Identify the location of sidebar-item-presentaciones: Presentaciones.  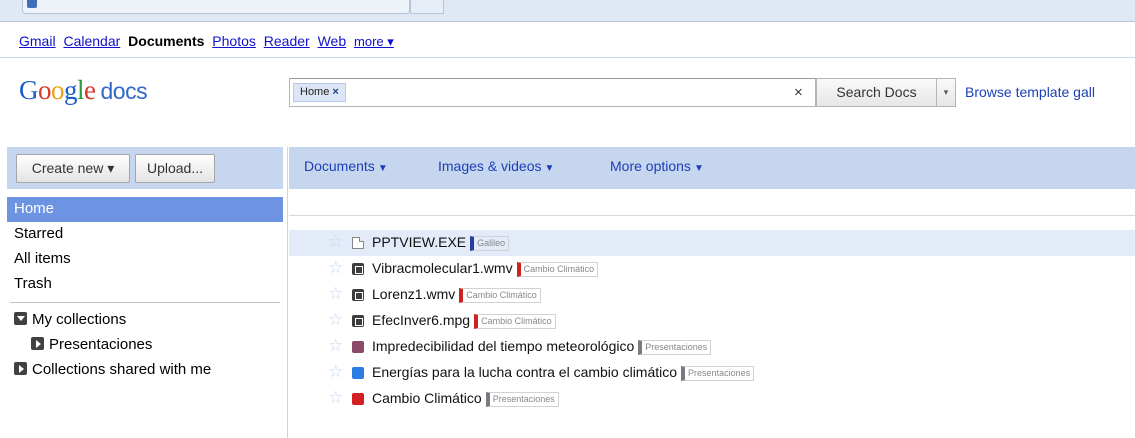
(145, 344).